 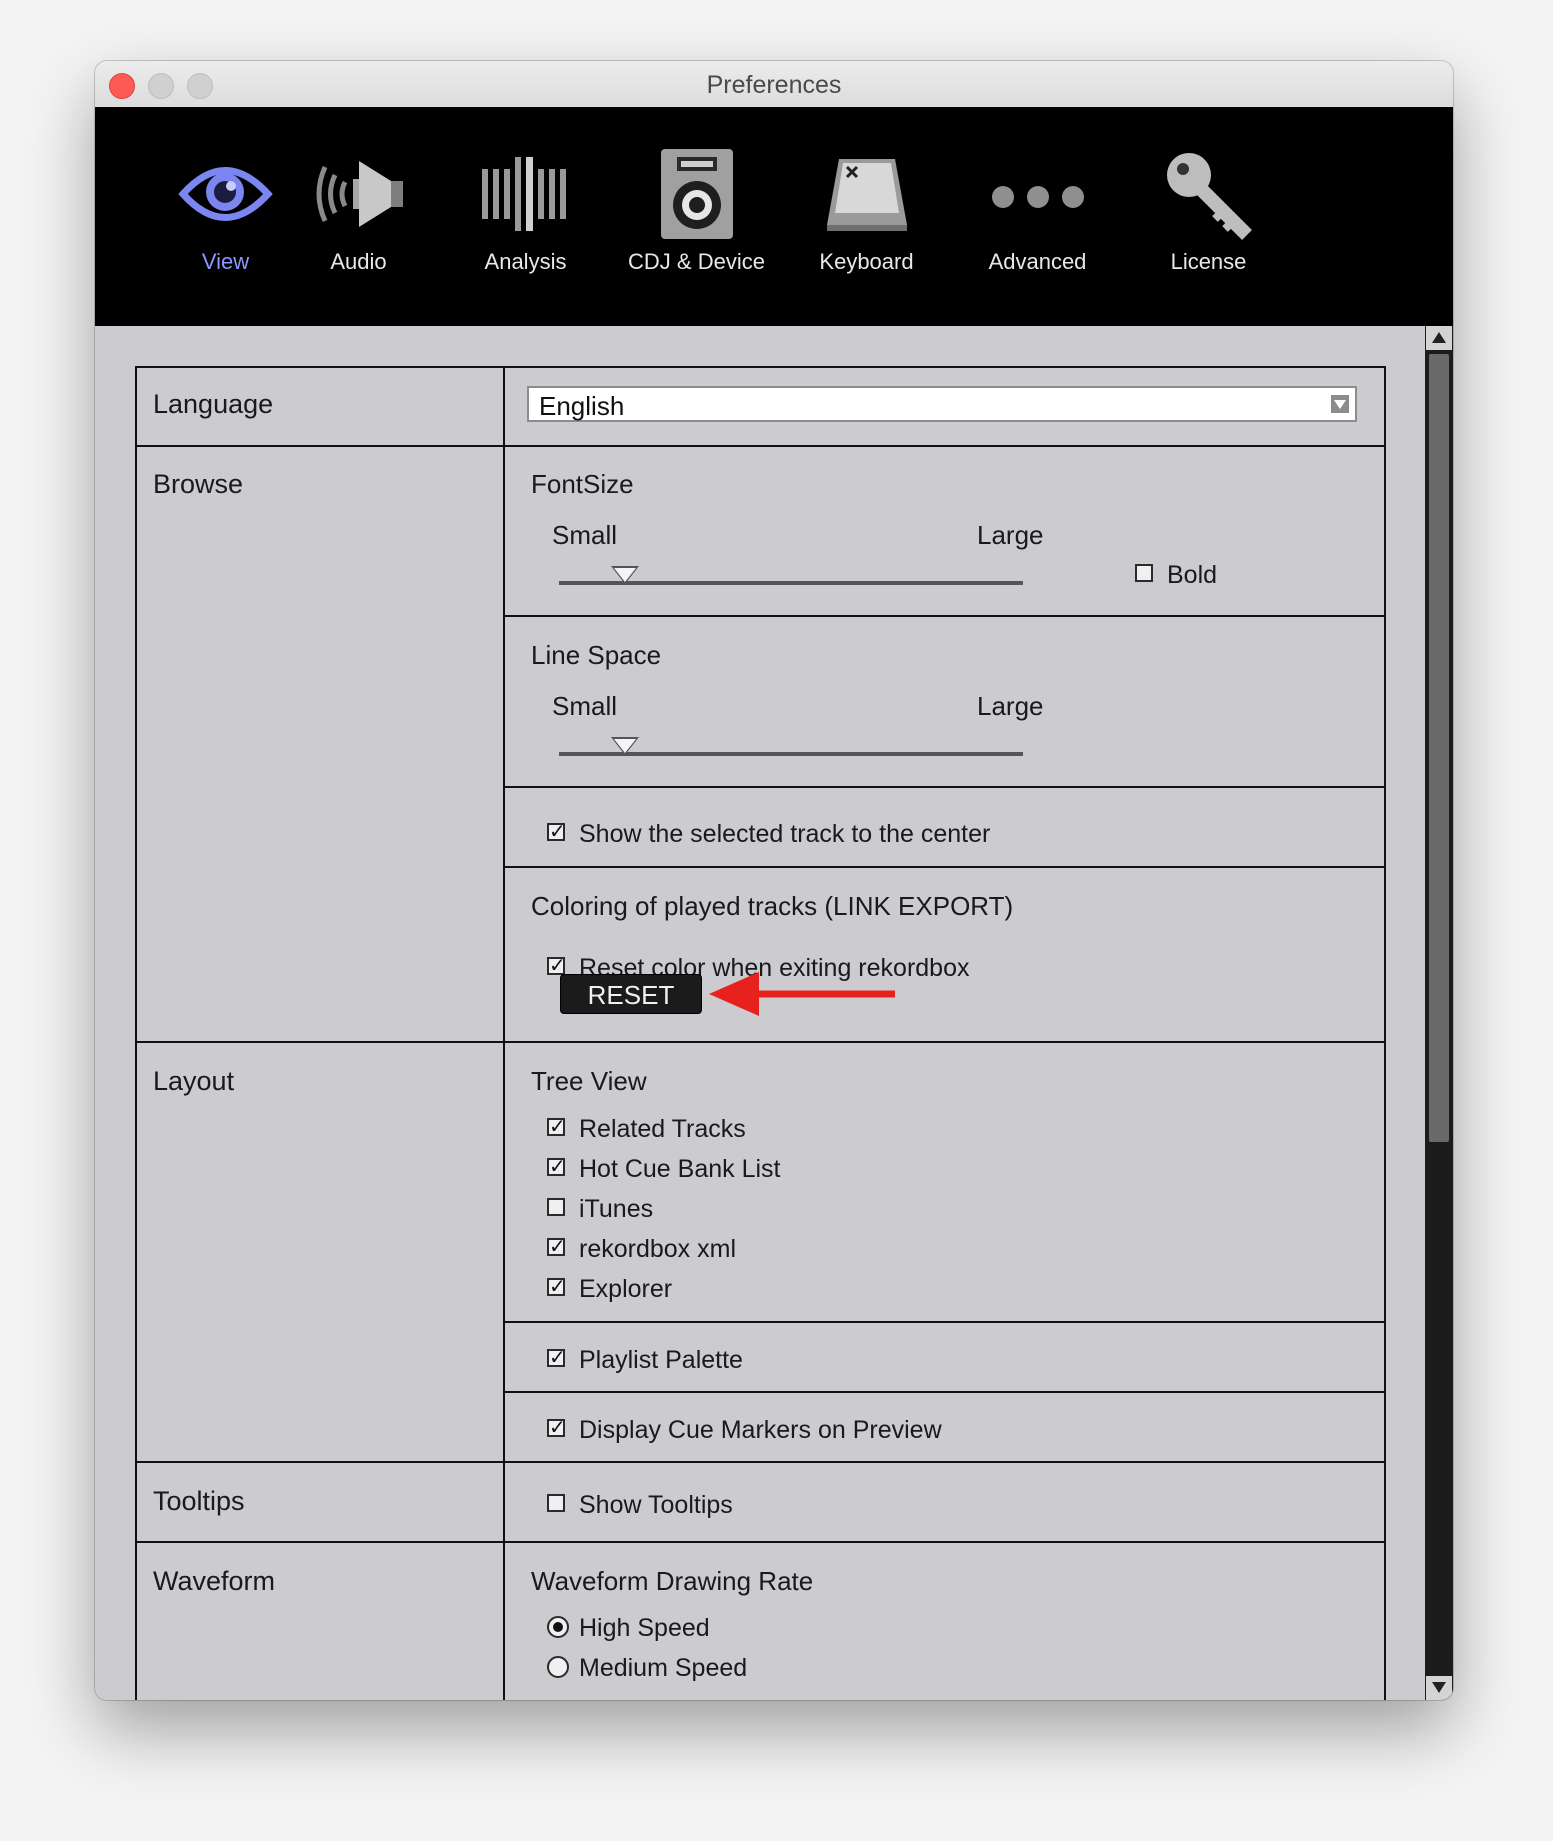 What do you see at coordinates (1037, 216) in the screenshot?
I see `tab-advanced: Advanced` at bounding box center [1037, 216].